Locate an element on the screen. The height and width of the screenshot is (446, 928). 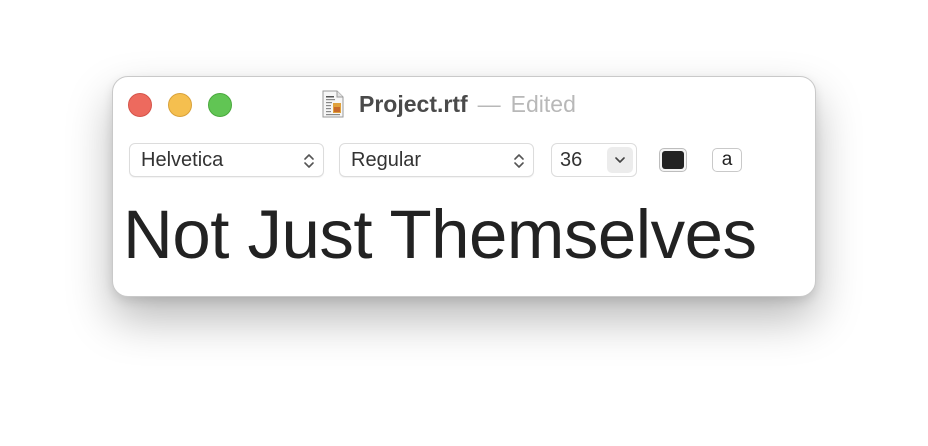
title-bar: Project.rtf — Edited is located at coordinates (464, 105).